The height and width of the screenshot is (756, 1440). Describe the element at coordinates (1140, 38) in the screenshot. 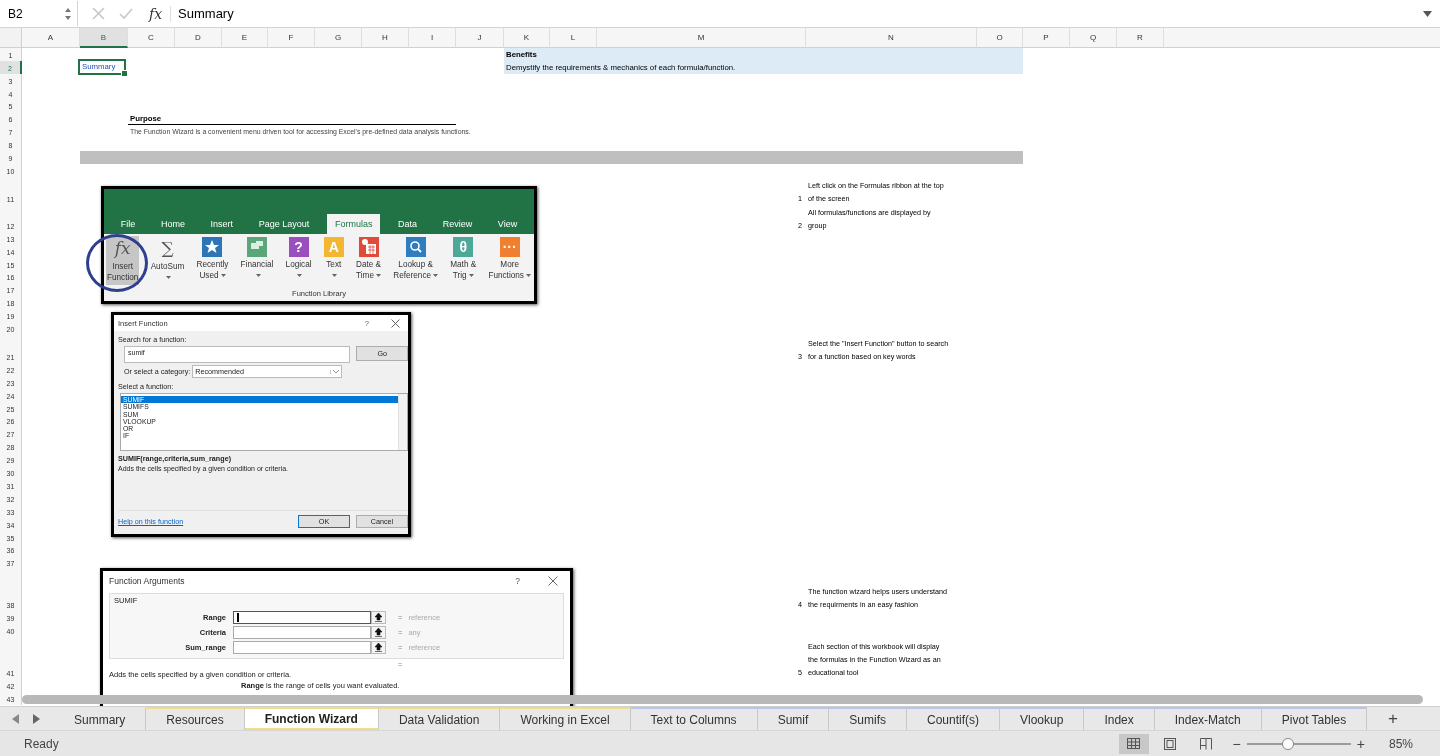

I see `column-header: R` at that location.